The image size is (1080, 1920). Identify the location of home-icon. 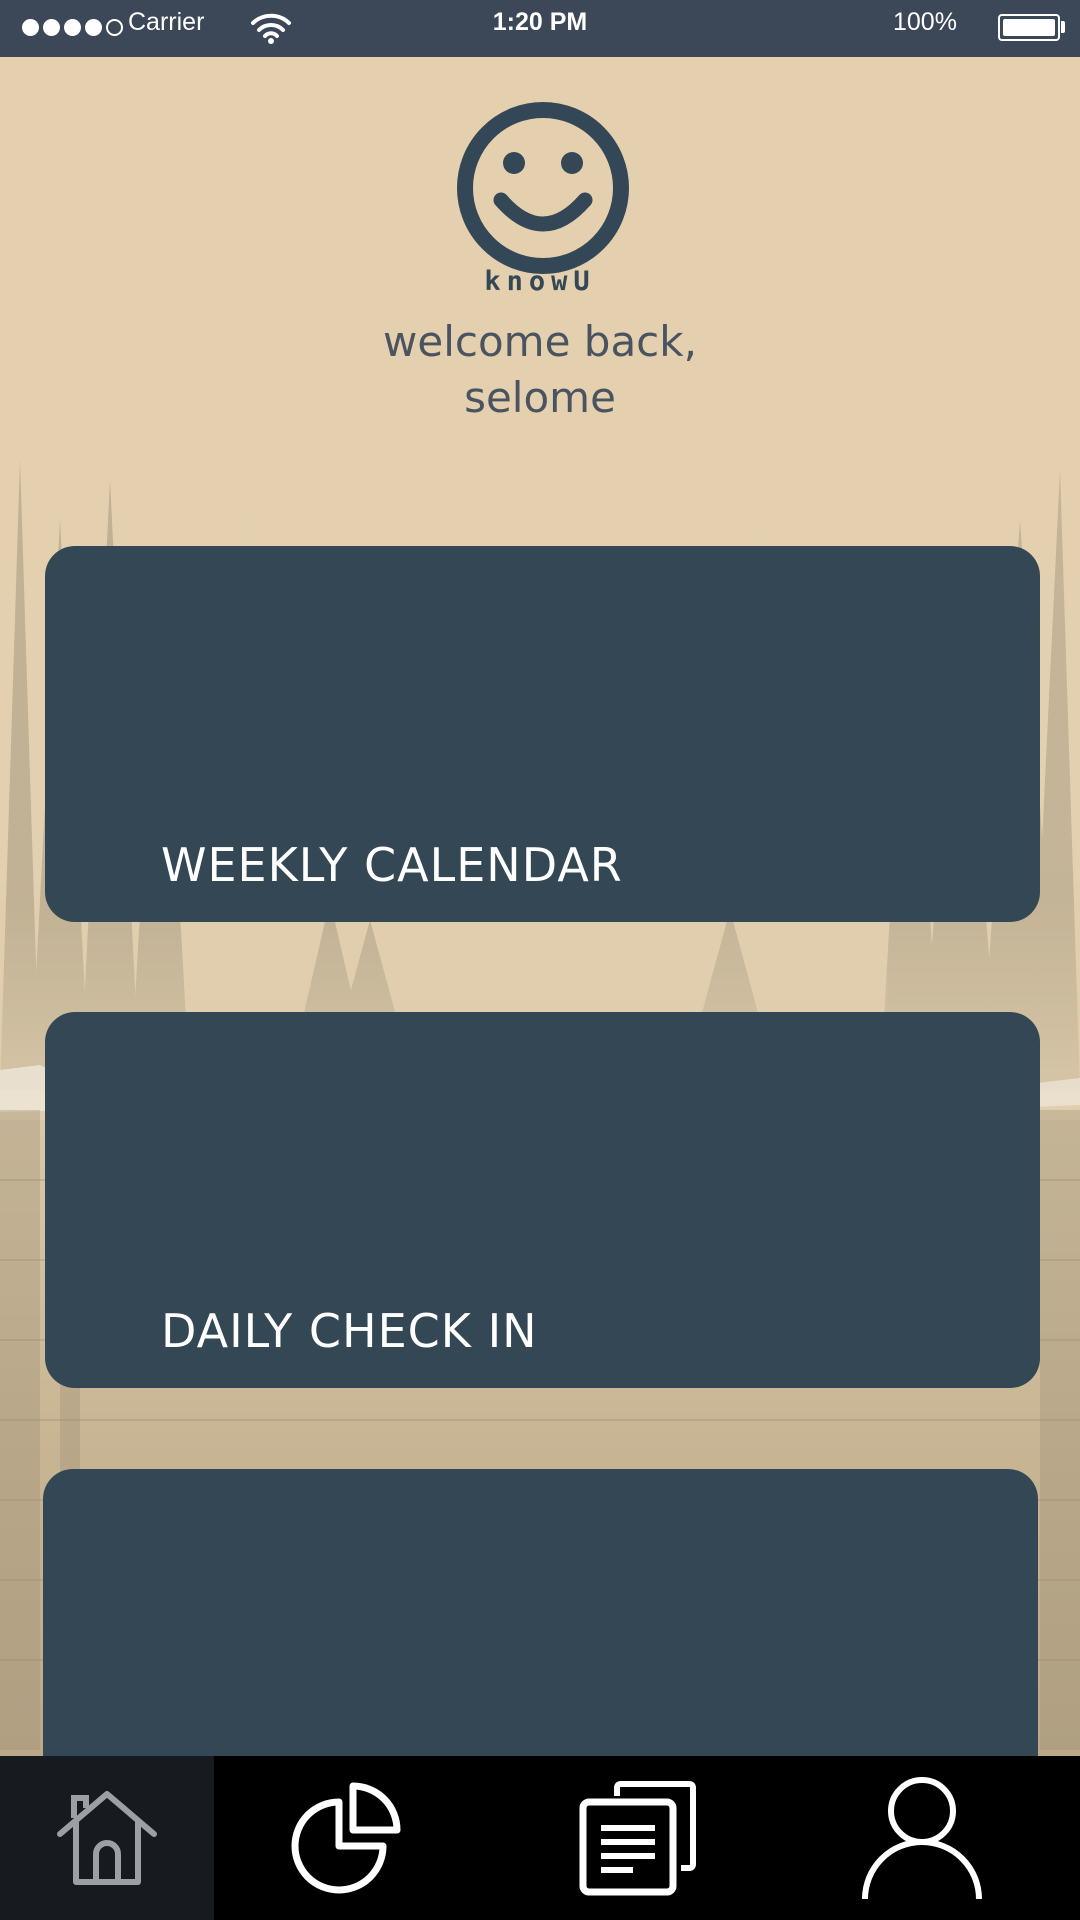
(107, 1838).